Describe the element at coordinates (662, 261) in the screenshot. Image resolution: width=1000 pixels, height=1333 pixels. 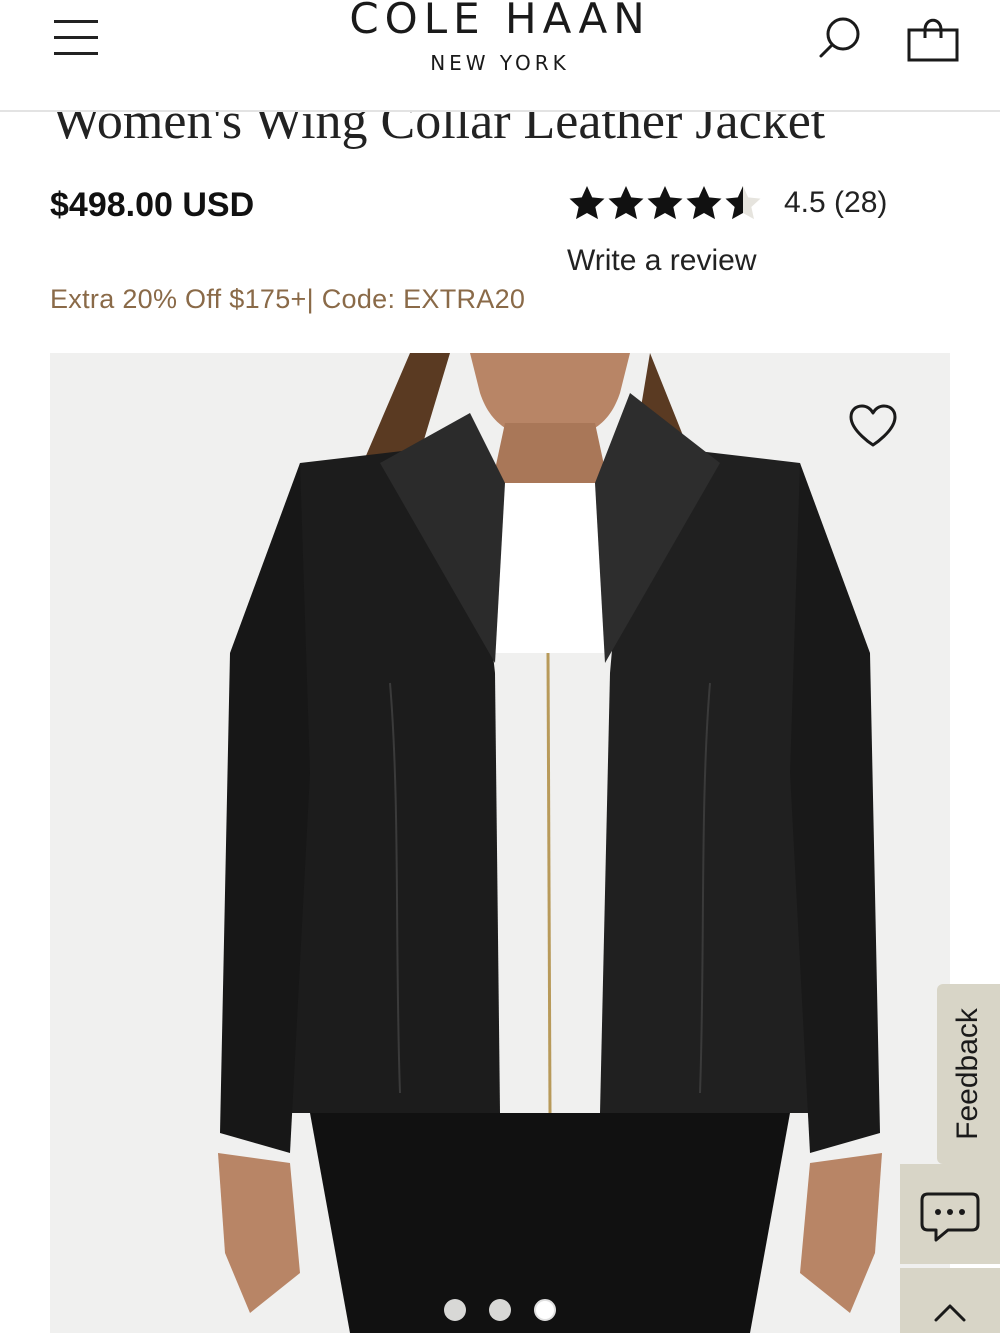
I see `write-review-link: Write a review` at that location.